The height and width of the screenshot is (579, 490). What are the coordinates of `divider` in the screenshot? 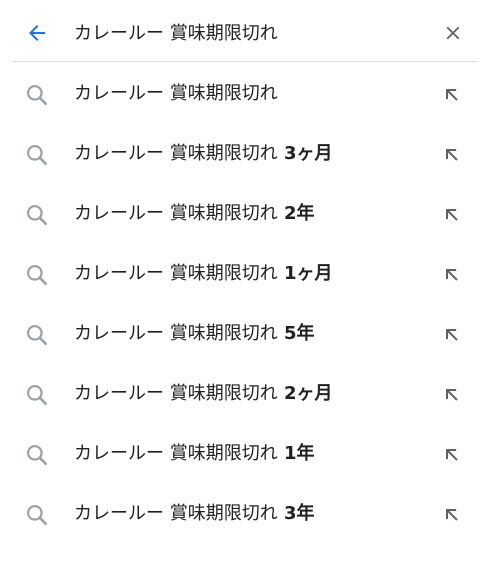 It's located at (245, 61).